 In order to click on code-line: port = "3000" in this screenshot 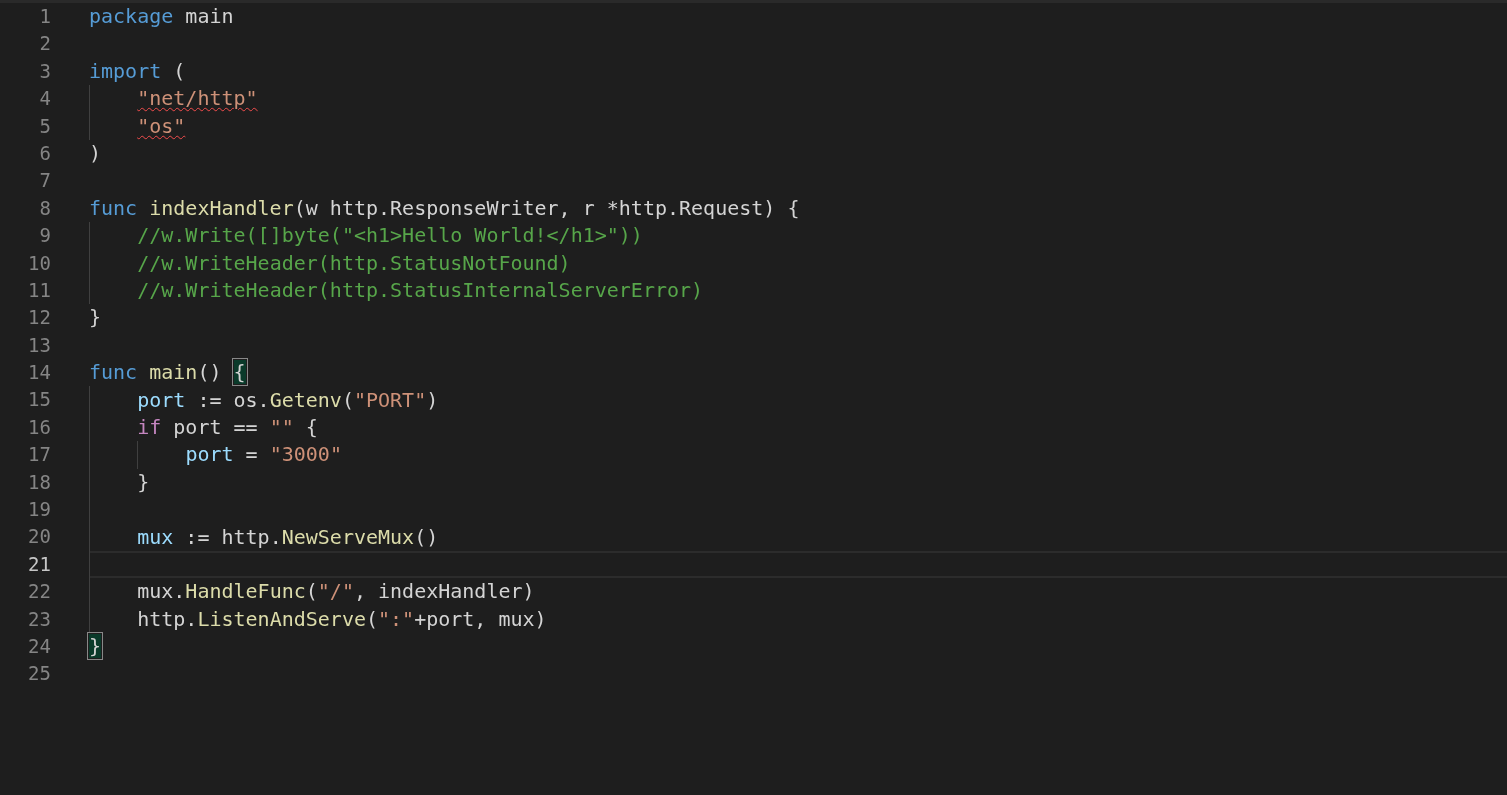, I will do `click(263, 455)`.